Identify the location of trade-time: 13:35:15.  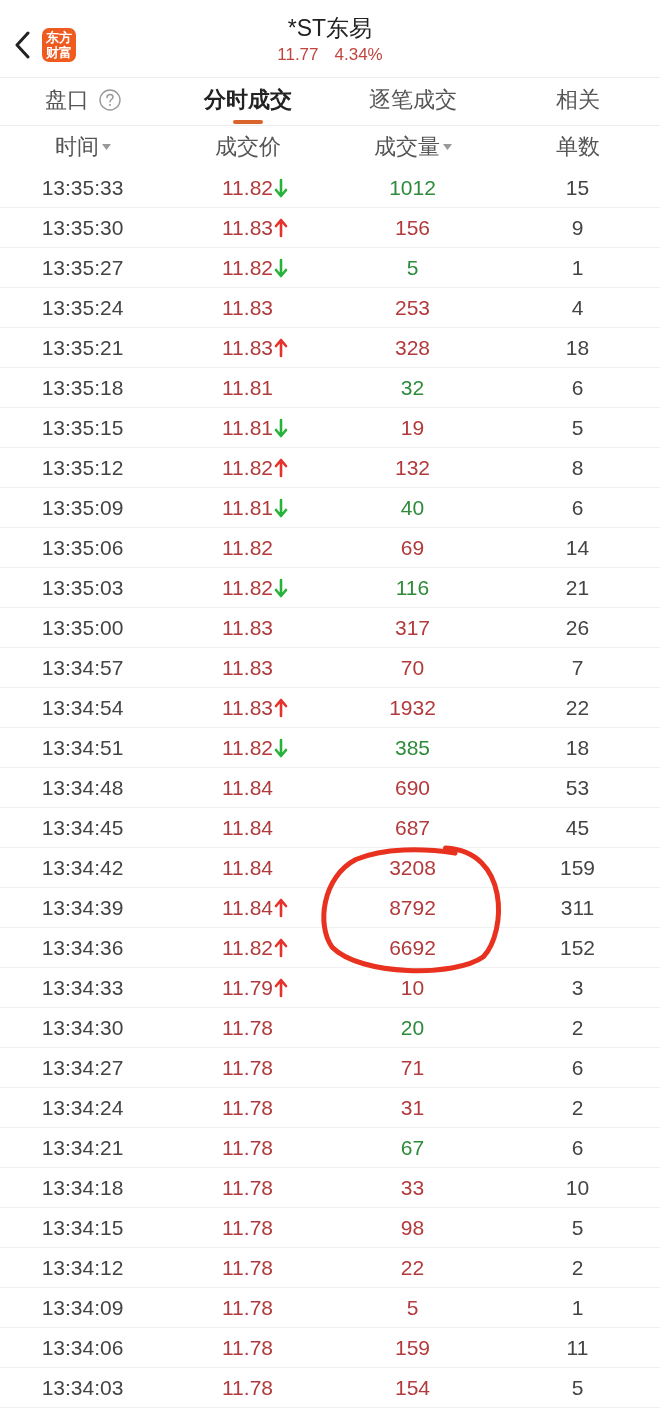
(82, 427).